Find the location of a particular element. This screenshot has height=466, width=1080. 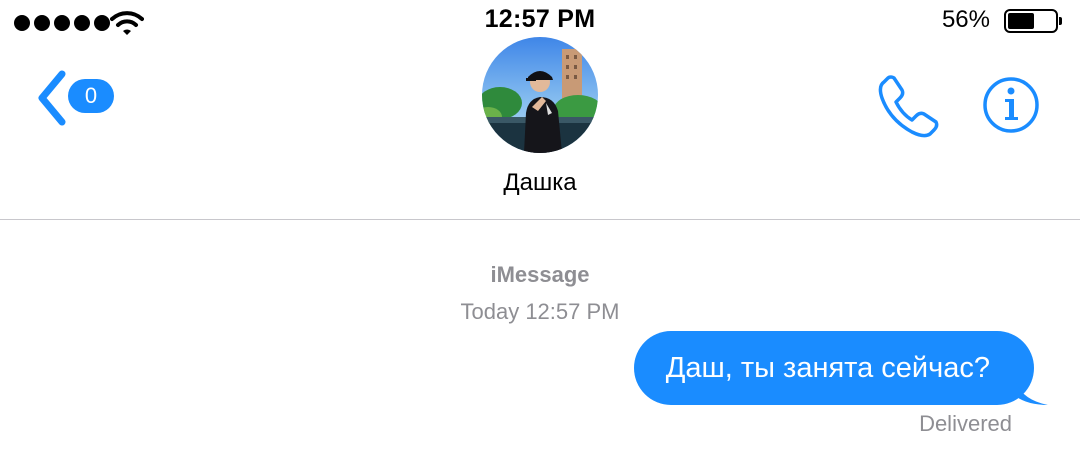

call-button is located at coordinates (909, 105).